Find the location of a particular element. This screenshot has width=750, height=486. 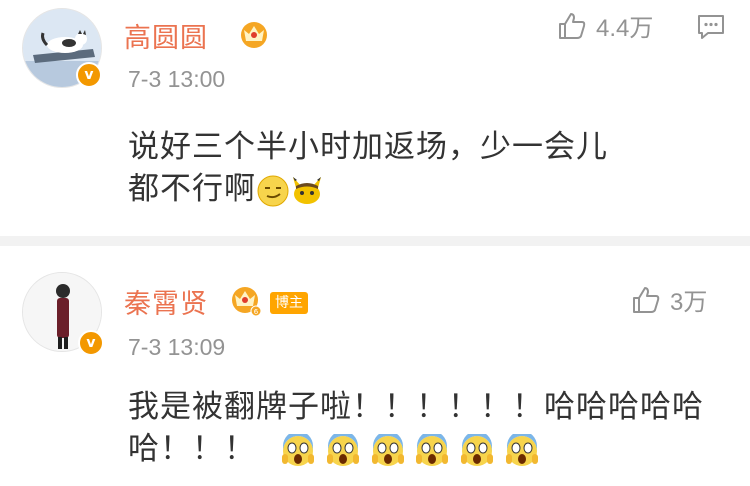

comment-text-line-2: 都不行啊 is located at coordinates (192, 189).